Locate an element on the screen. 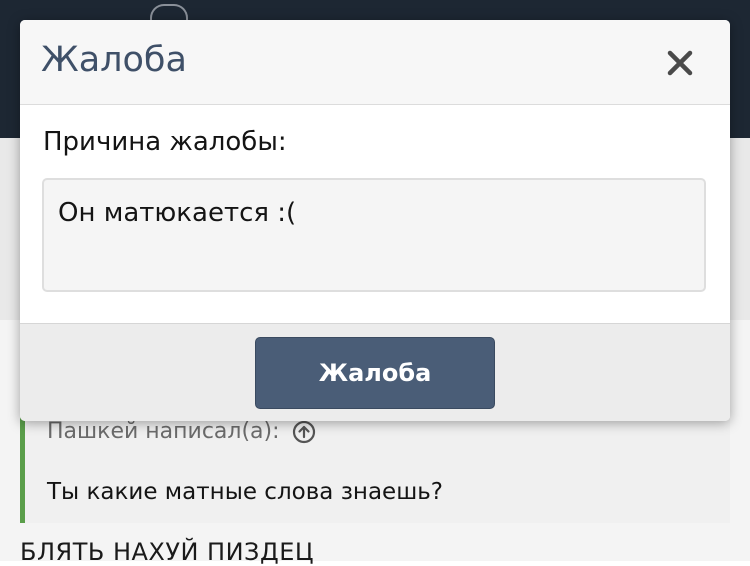  dialog-title: Жалоба is located at coordinates (114, 60).